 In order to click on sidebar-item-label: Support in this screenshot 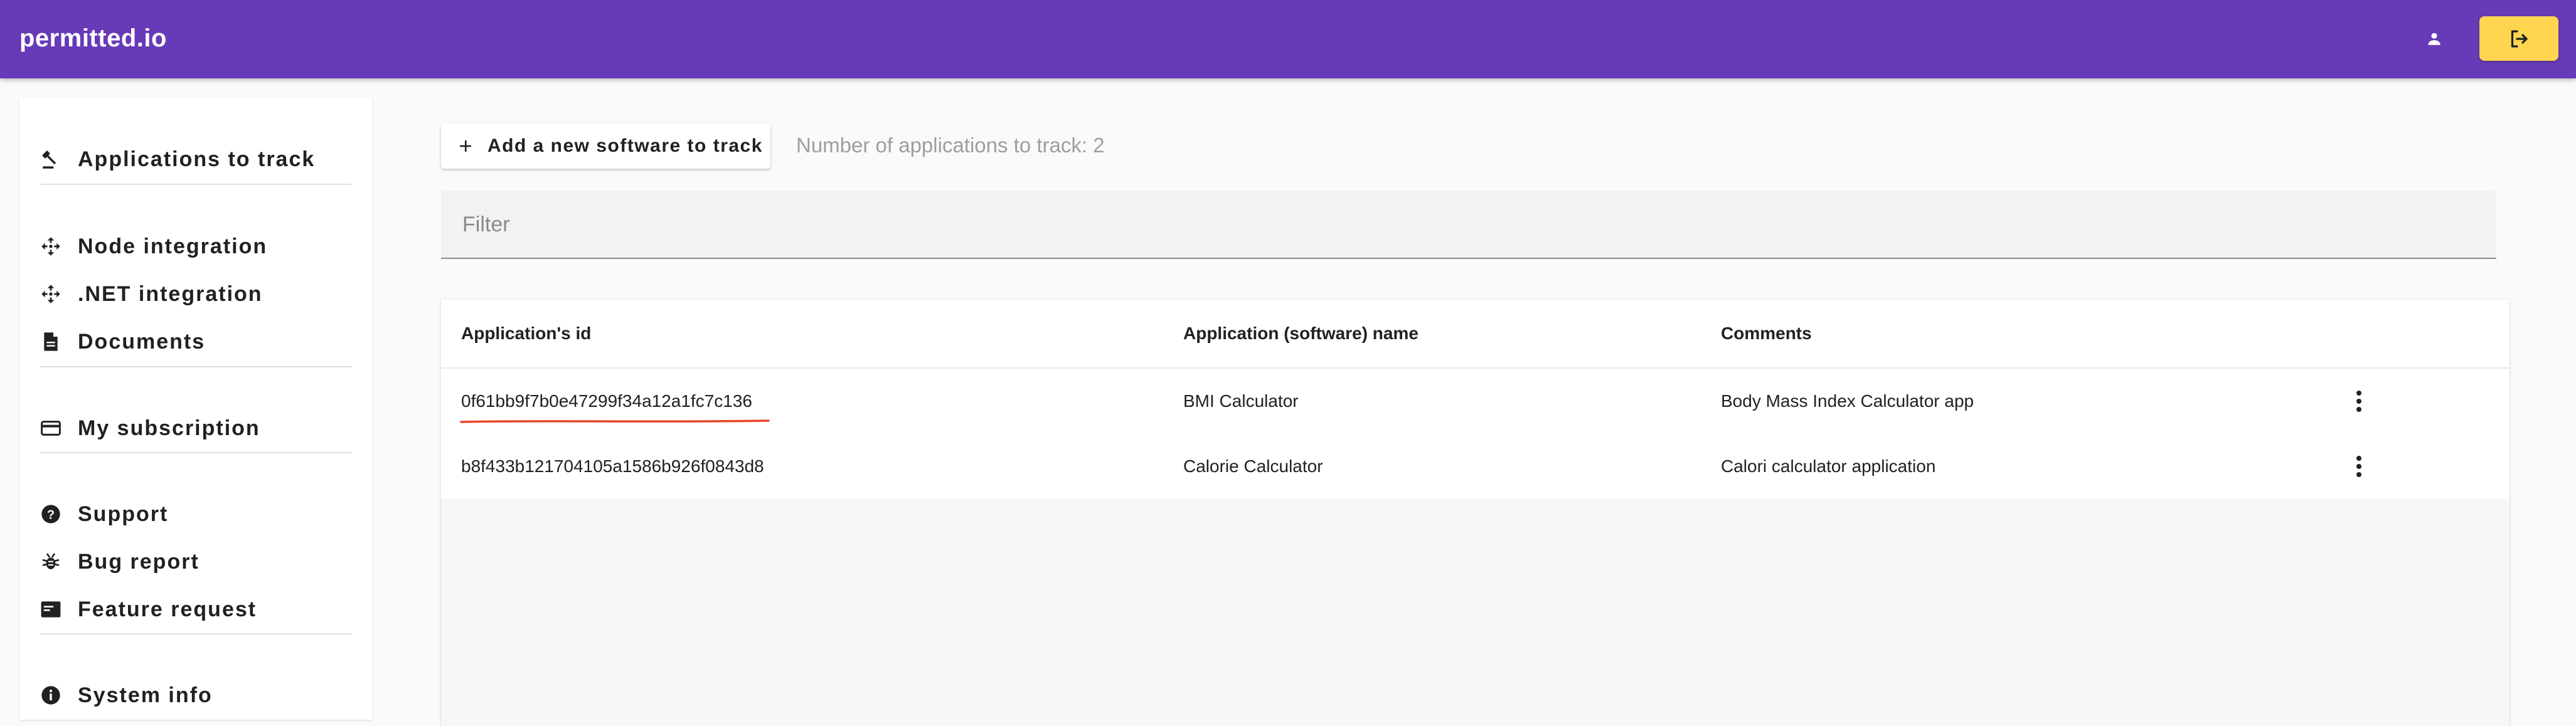, I will do `click(123, 514)`.